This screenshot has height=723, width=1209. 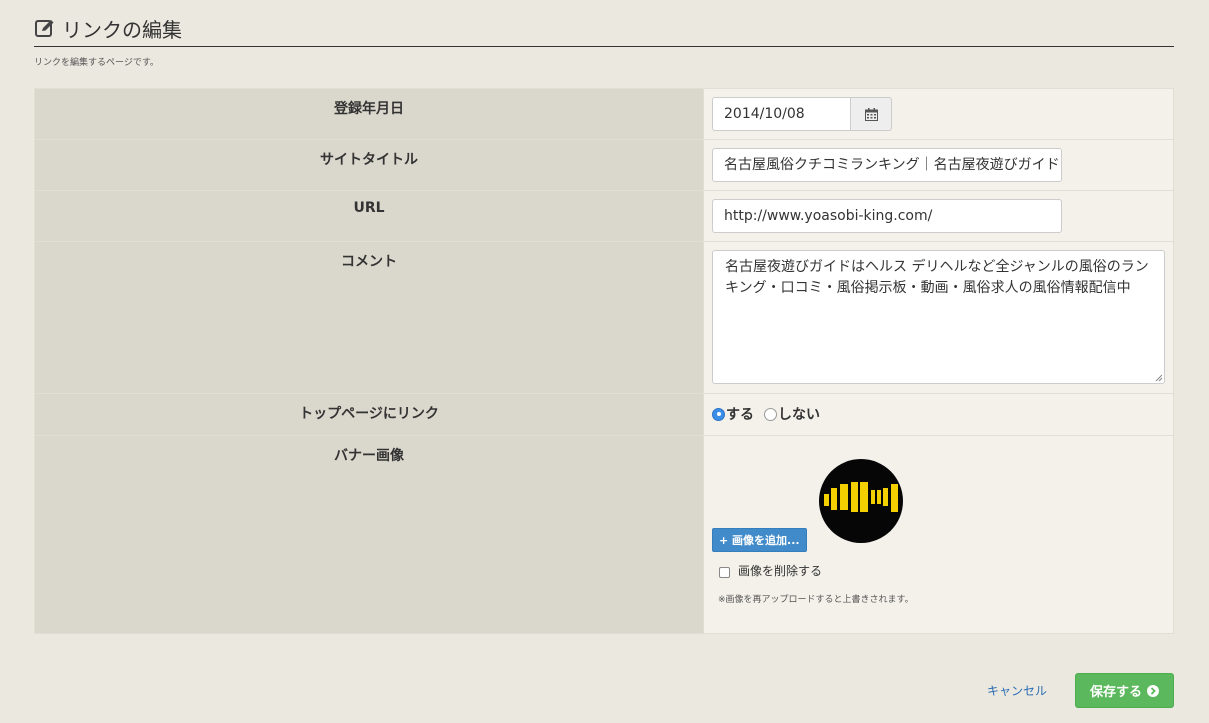 I want to click on date-input-group: 2014/10/08, so click(x=802, y=114).